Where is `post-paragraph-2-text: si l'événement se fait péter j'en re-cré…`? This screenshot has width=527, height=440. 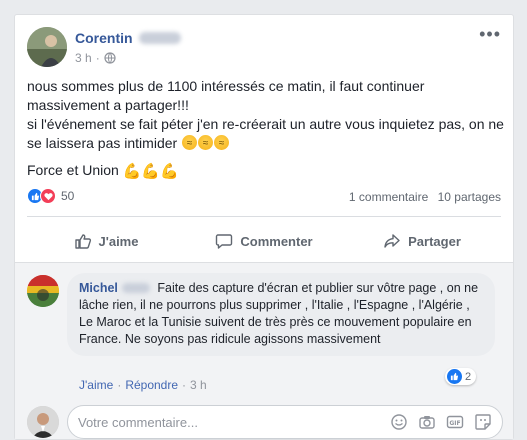
post-paragraph-2-text: si l'événement se fait péter j'en re-cré… is located at coordinates (265, 133).